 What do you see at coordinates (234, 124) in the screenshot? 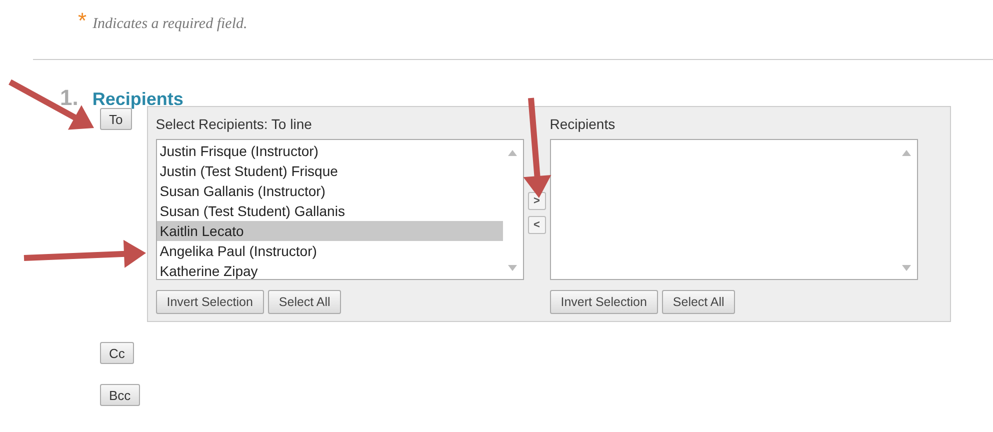
I see `list-label: Select Recipients: To line` at bounding box center [234, 124].